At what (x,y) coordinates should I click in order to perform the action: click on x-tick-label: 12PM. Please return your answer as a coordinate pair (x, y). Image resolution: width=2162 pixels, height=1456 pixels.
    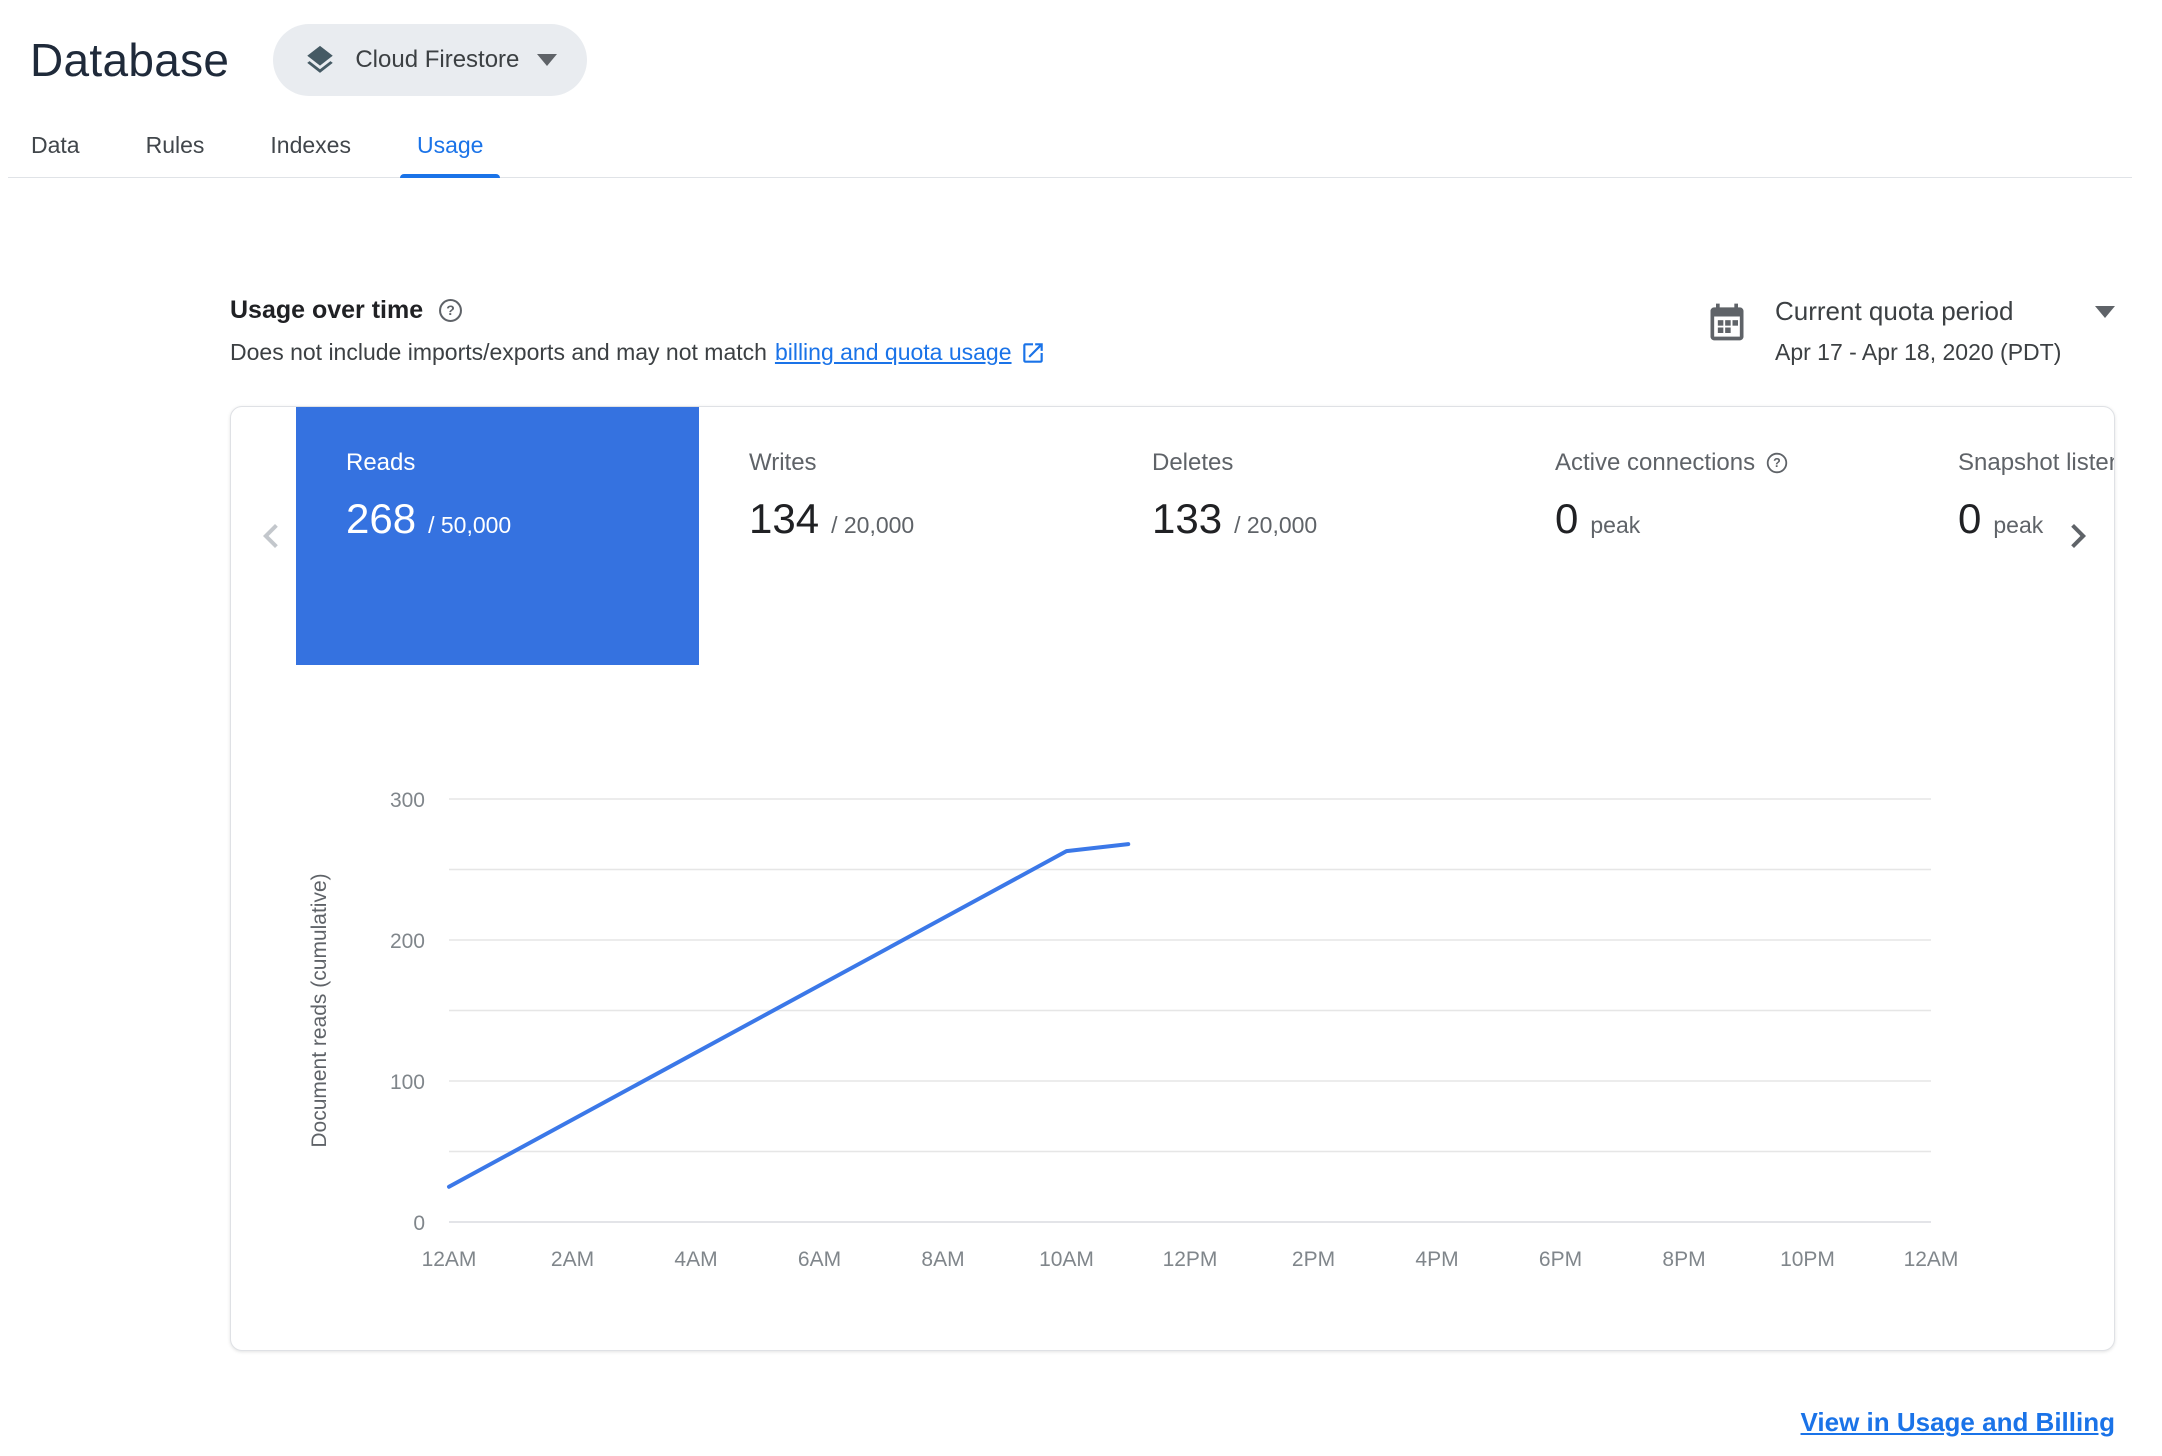
    Looking at the image, I should click on (1190, 1259).